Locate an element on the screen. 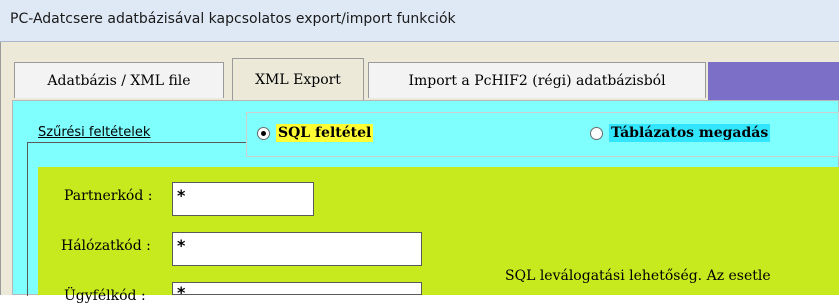  radio-sql-condition: SQL feltétel is located at coordinates (315, 133).